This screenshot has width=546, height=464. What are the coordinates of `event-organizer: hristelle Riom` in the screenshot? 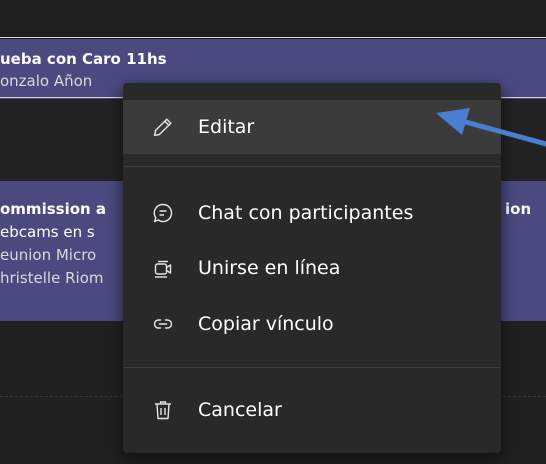 It's located at (52, 278).